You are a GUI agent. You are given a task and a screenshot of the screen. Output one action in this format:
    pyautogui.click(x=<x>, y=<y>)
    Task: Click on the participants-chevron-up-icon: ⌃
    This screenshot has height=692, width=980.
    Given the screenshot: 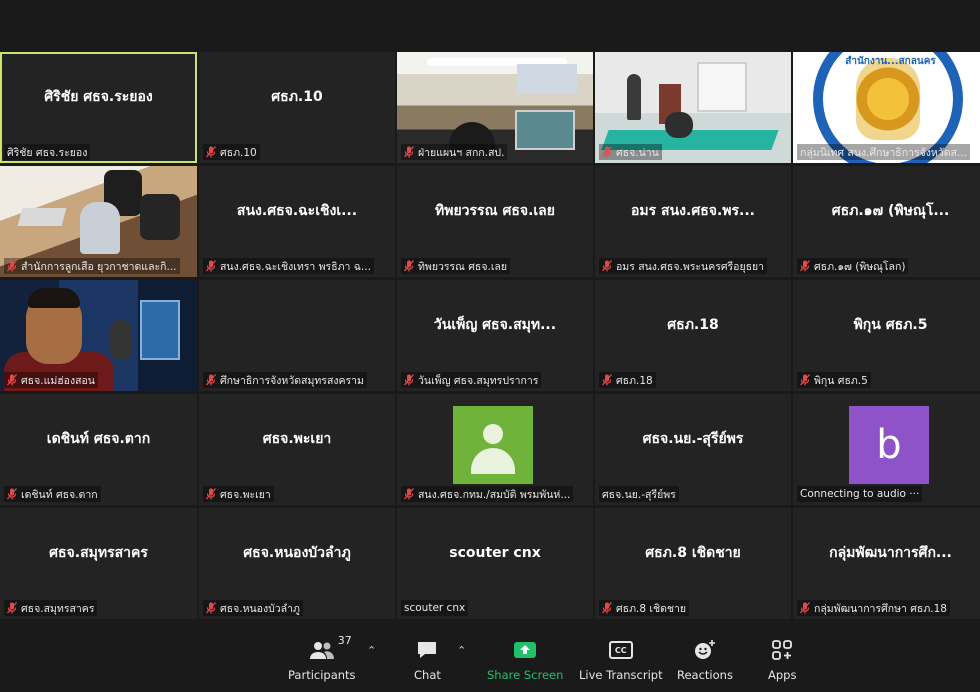 What is the action you would take?
    pyautogui.click(x=371, y=650)
    